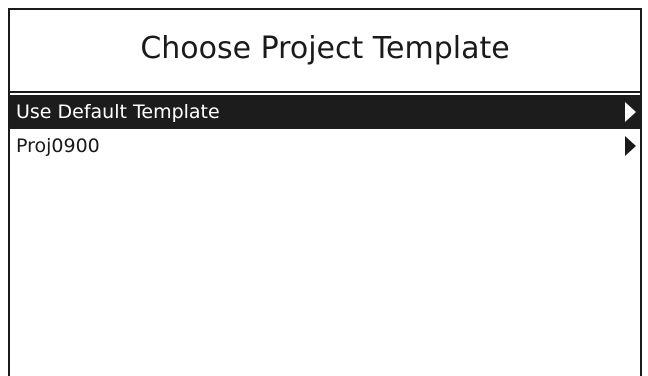  I want to click on page-title: Choose Project Template, so click(325, 48).